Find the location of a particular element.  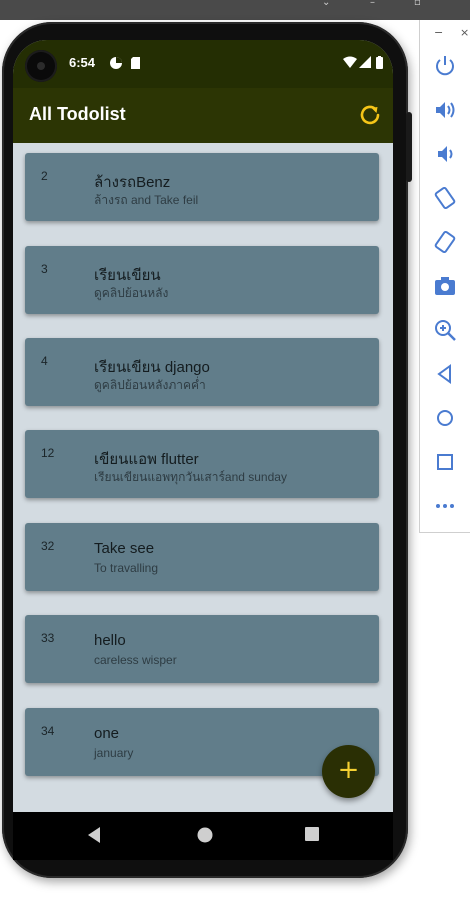

status-bar: 6:54 is located at coordinates (203, 64).